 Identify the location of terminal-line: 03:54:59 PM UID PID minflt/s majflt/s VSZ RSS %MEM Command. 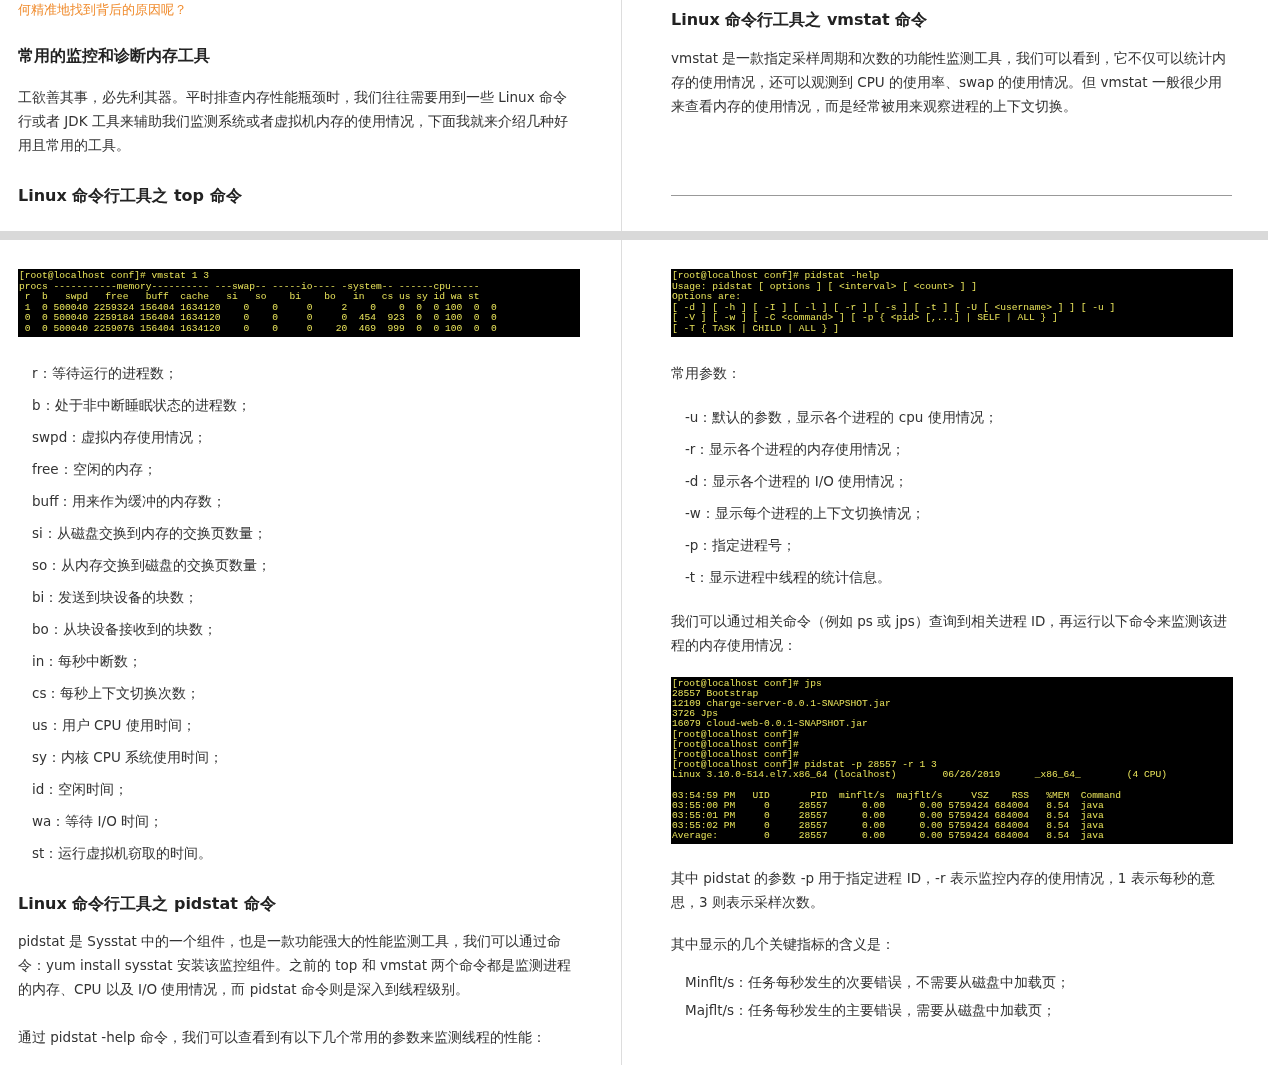
(897, 795).